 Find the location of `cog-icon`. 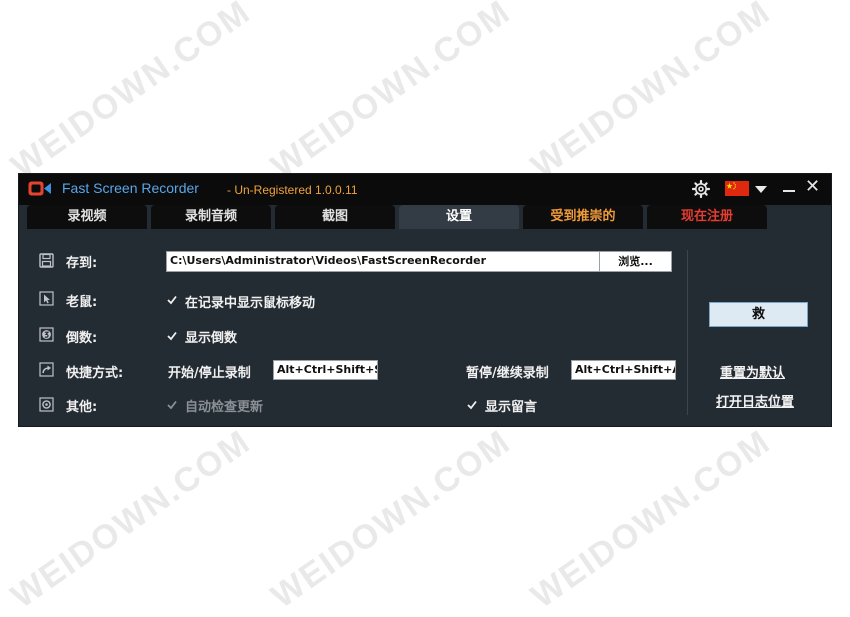

cog-icon is located at coordinates (46, 404).